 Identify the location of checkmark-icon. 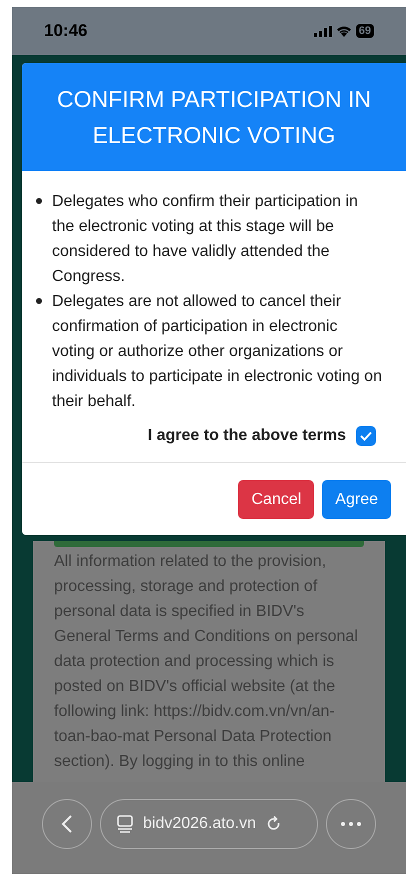
(366, 436).